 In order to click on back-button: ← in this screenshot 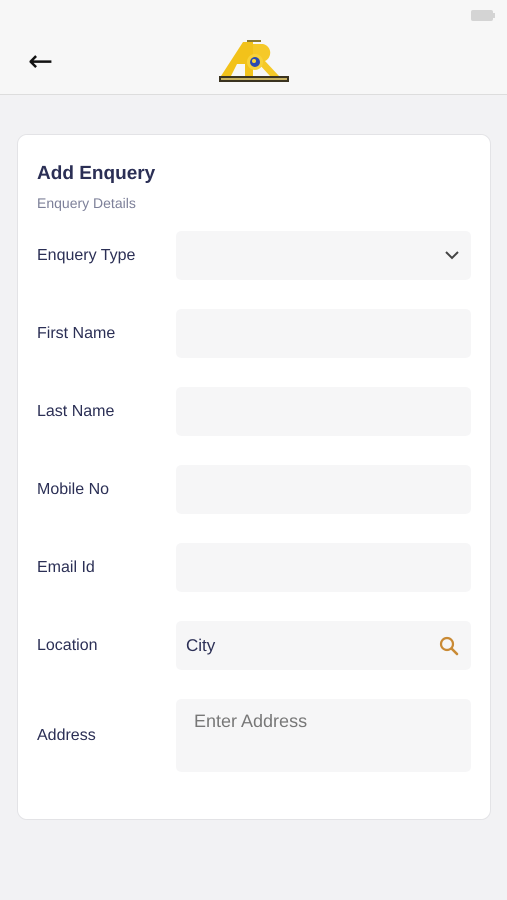, I will do `click(41, 62)`.